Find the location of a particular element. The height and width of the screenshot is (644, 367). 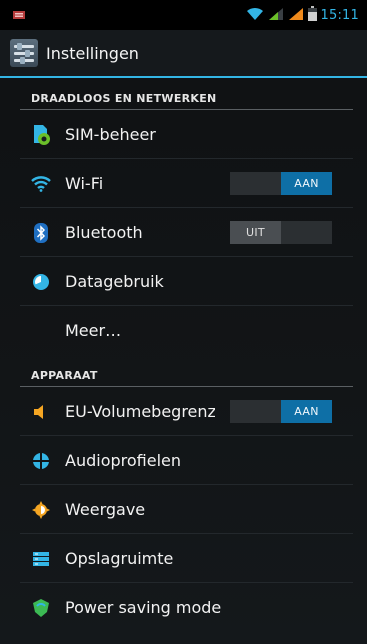

data-usage-icon is located at coordinates (41, 282).